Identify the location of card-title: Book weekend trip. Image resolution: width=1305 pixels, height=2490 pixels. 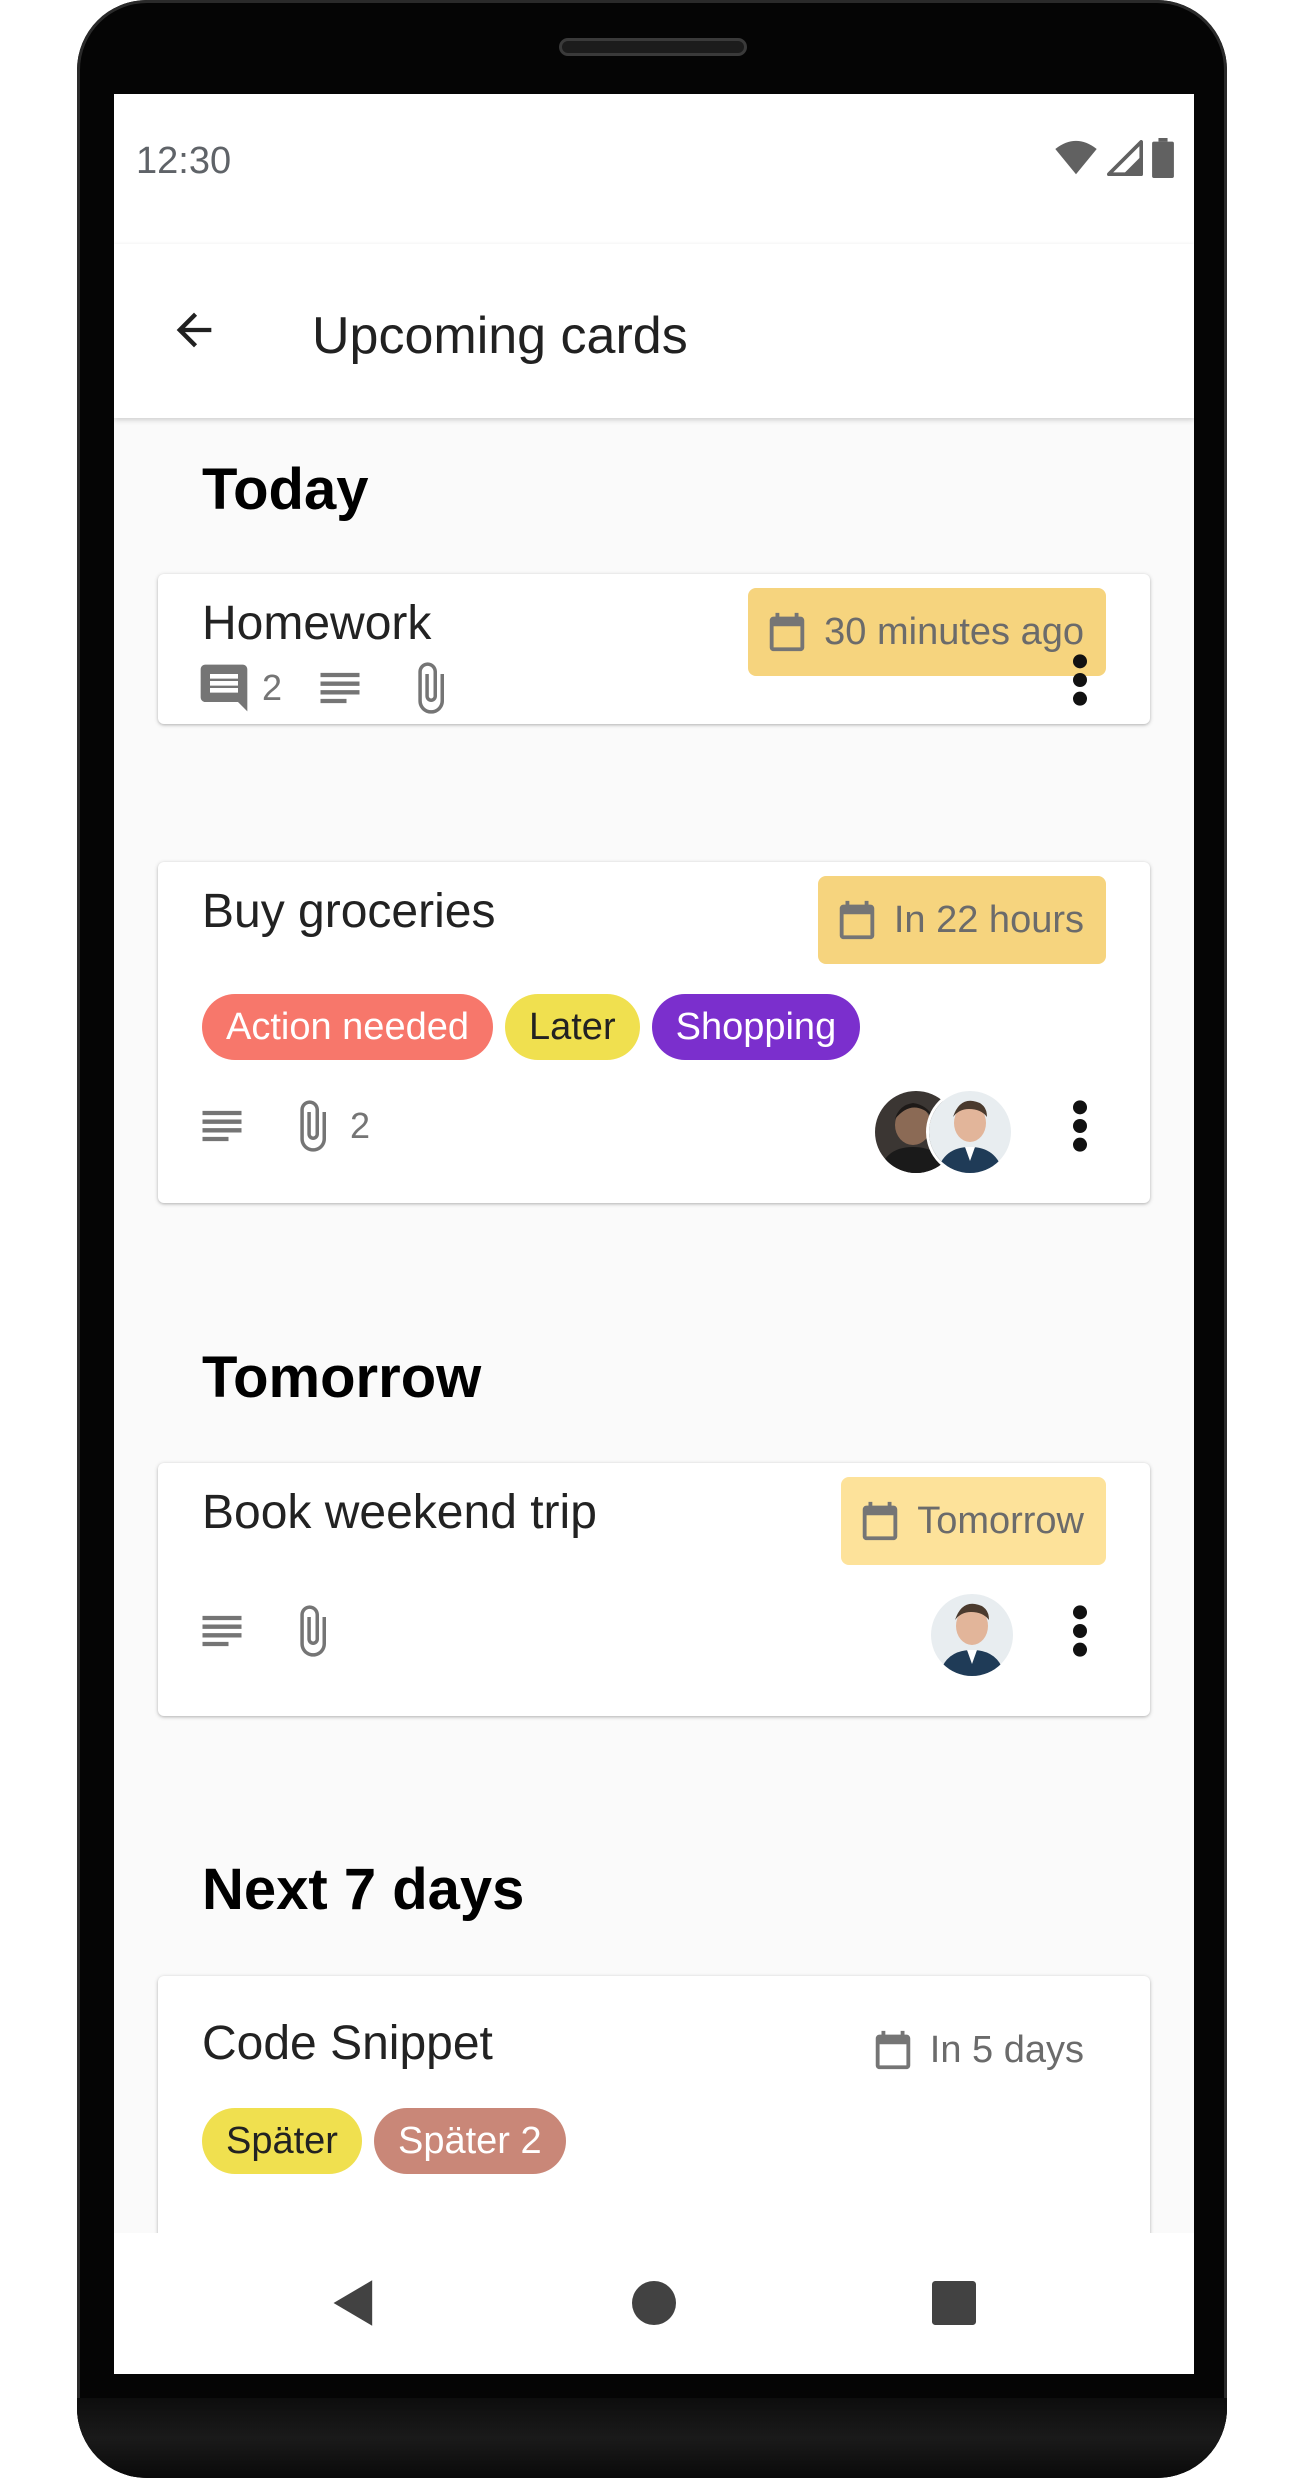
(399, 1512).